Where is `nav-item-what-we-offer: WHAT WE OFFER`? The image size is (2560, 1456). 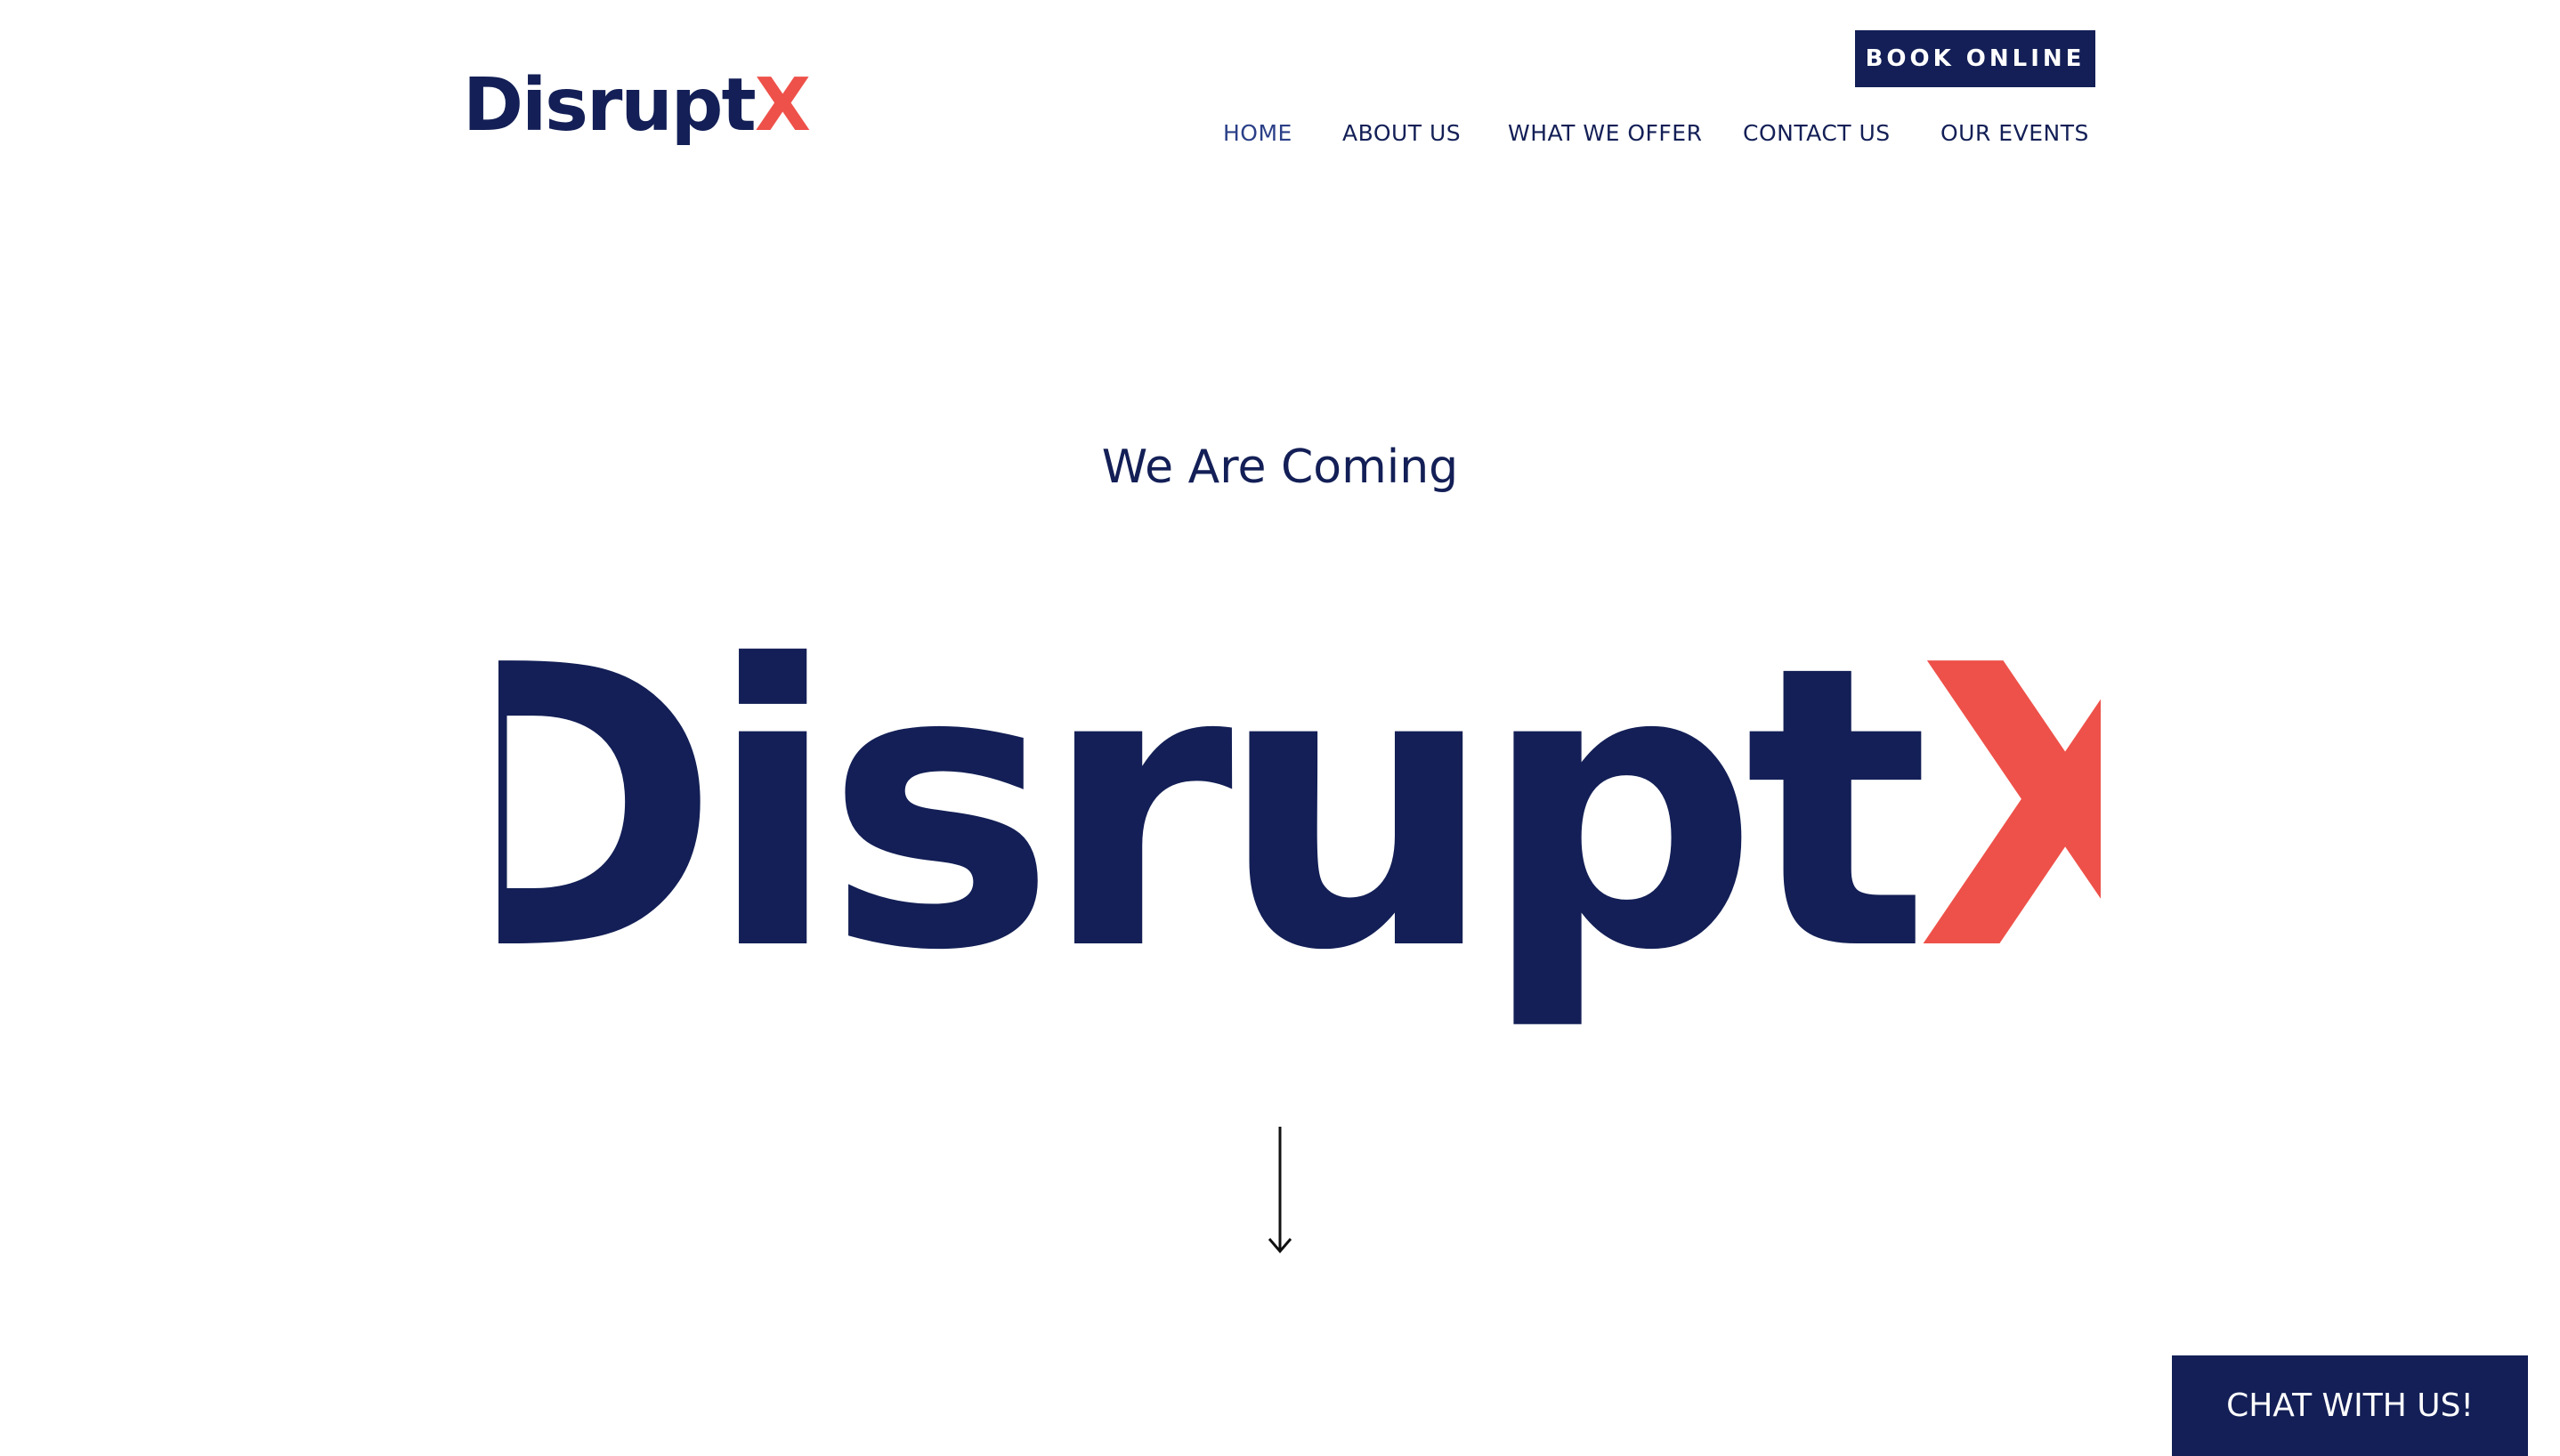
nav-item-what-we-offer: WHAT WE OFFER is located at coordinates (1605, 133).